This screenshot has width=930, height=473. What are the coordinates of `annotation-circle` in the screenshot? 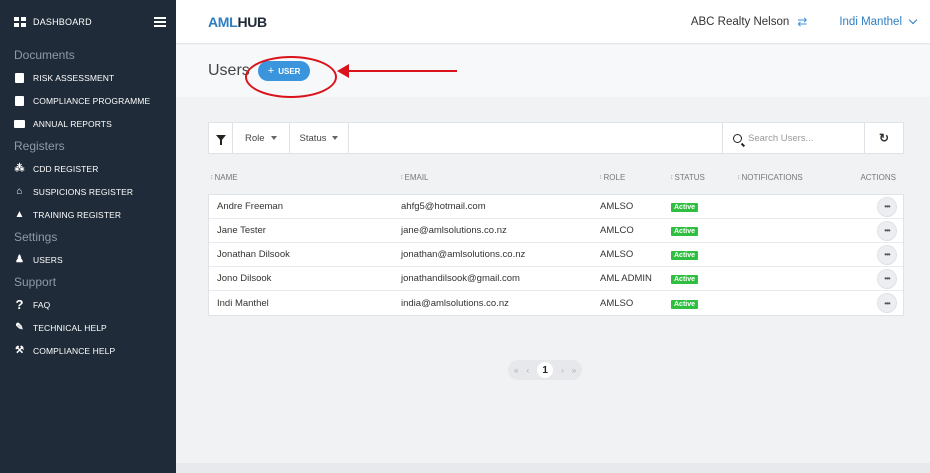 It's located at (291, 77).